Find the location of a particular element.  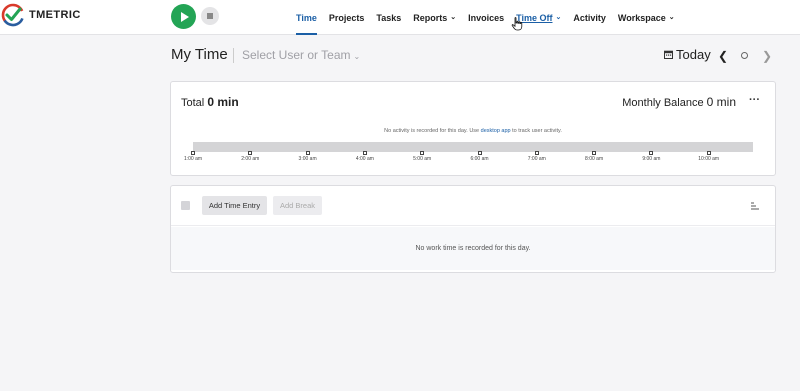

nav-item-time: Time is located at coordinates (306, 17).